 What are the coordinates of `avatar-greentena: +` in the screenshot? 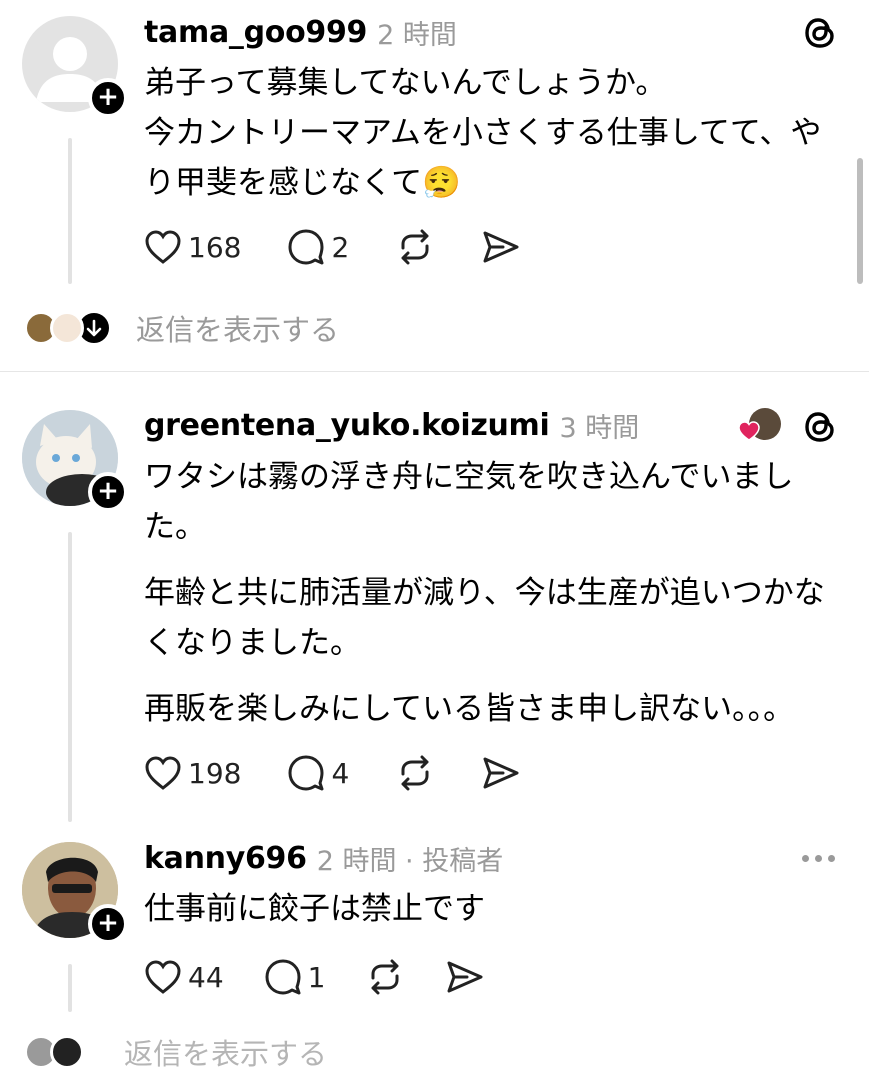 It's located at (75, 461).